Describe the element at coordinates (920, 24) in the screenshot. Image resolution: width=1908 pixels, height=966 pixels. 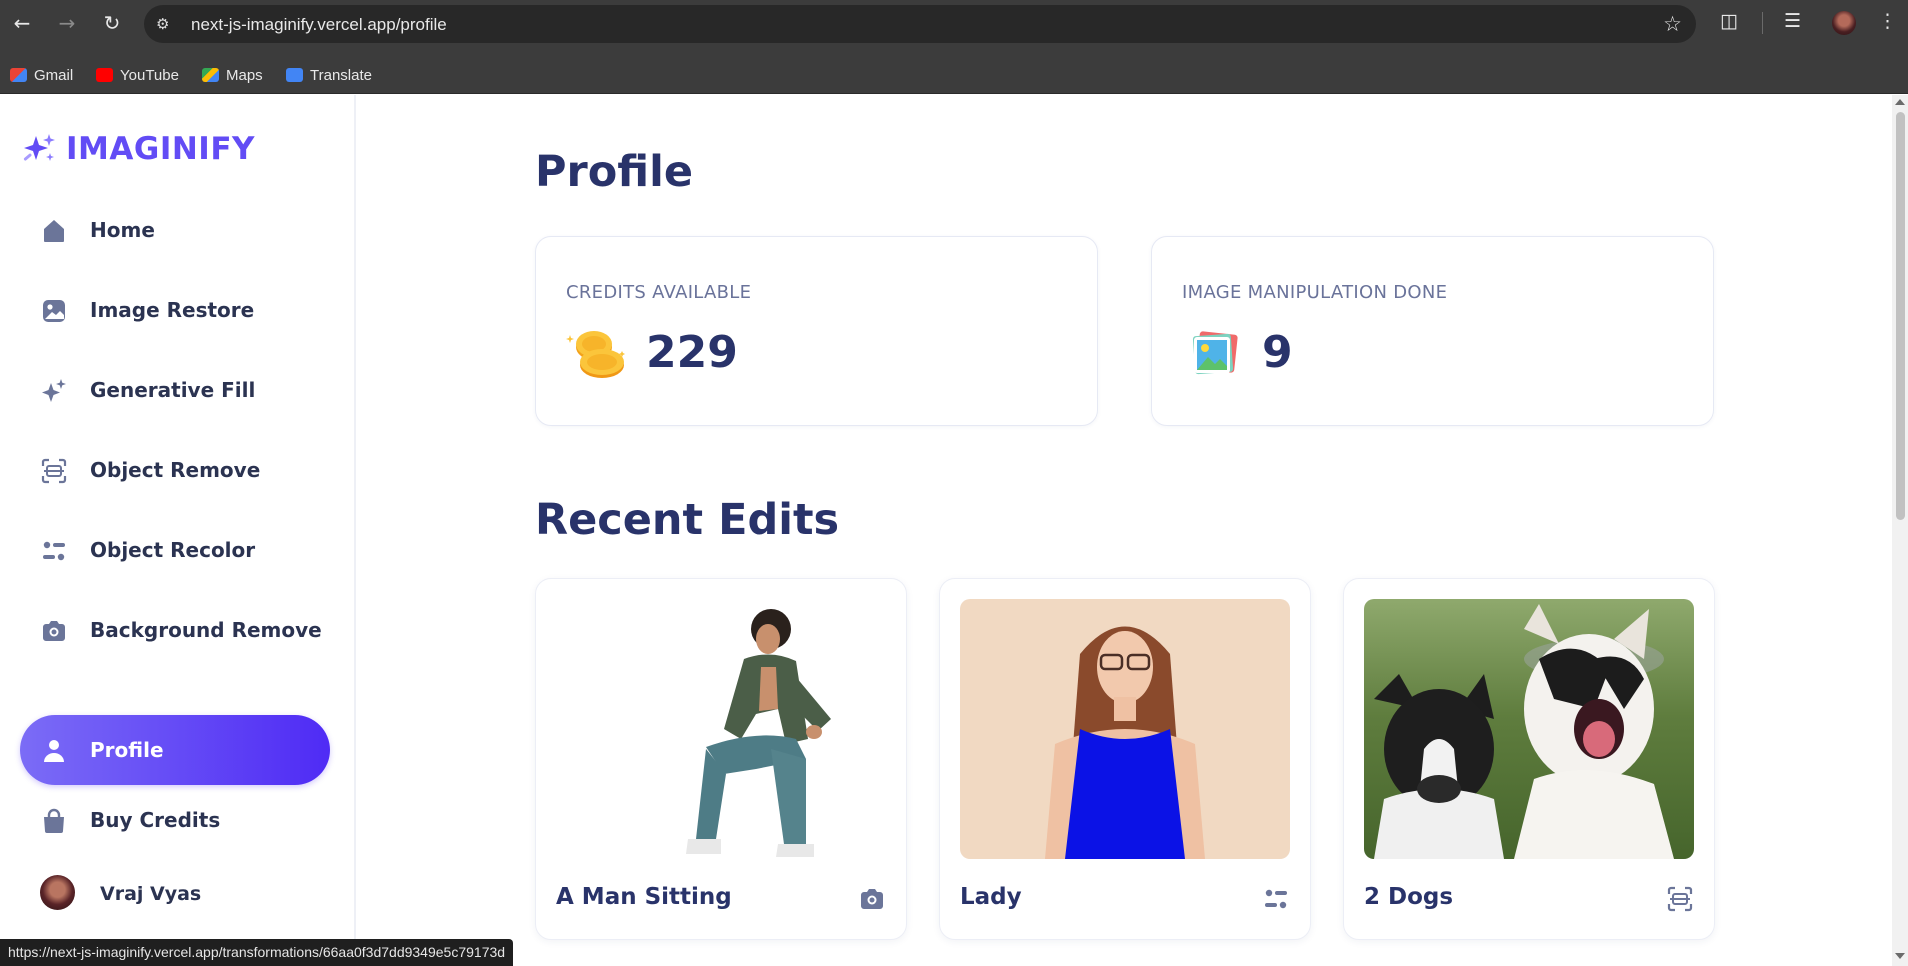
I see `address-bar: ⚙ next-js-imaginify.vercel.app/profile ☆` at that location.